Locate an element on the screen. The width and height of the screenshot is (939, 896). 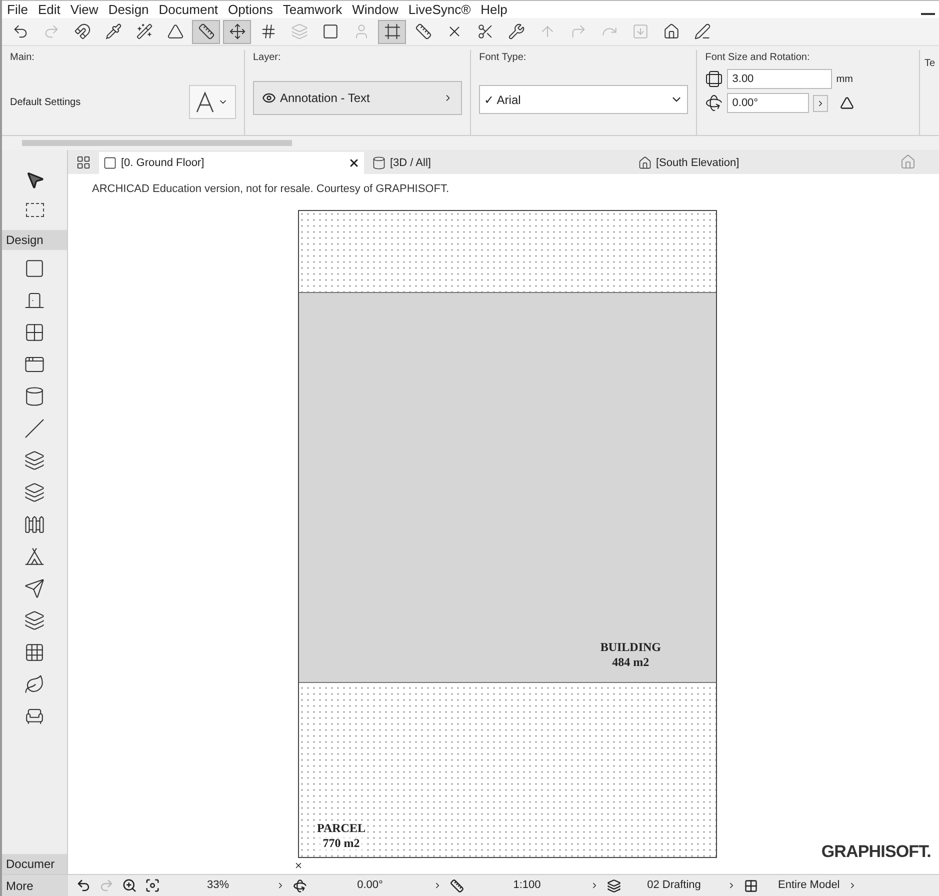
menu-item: Teamwork is located at coordinates (313, 10).